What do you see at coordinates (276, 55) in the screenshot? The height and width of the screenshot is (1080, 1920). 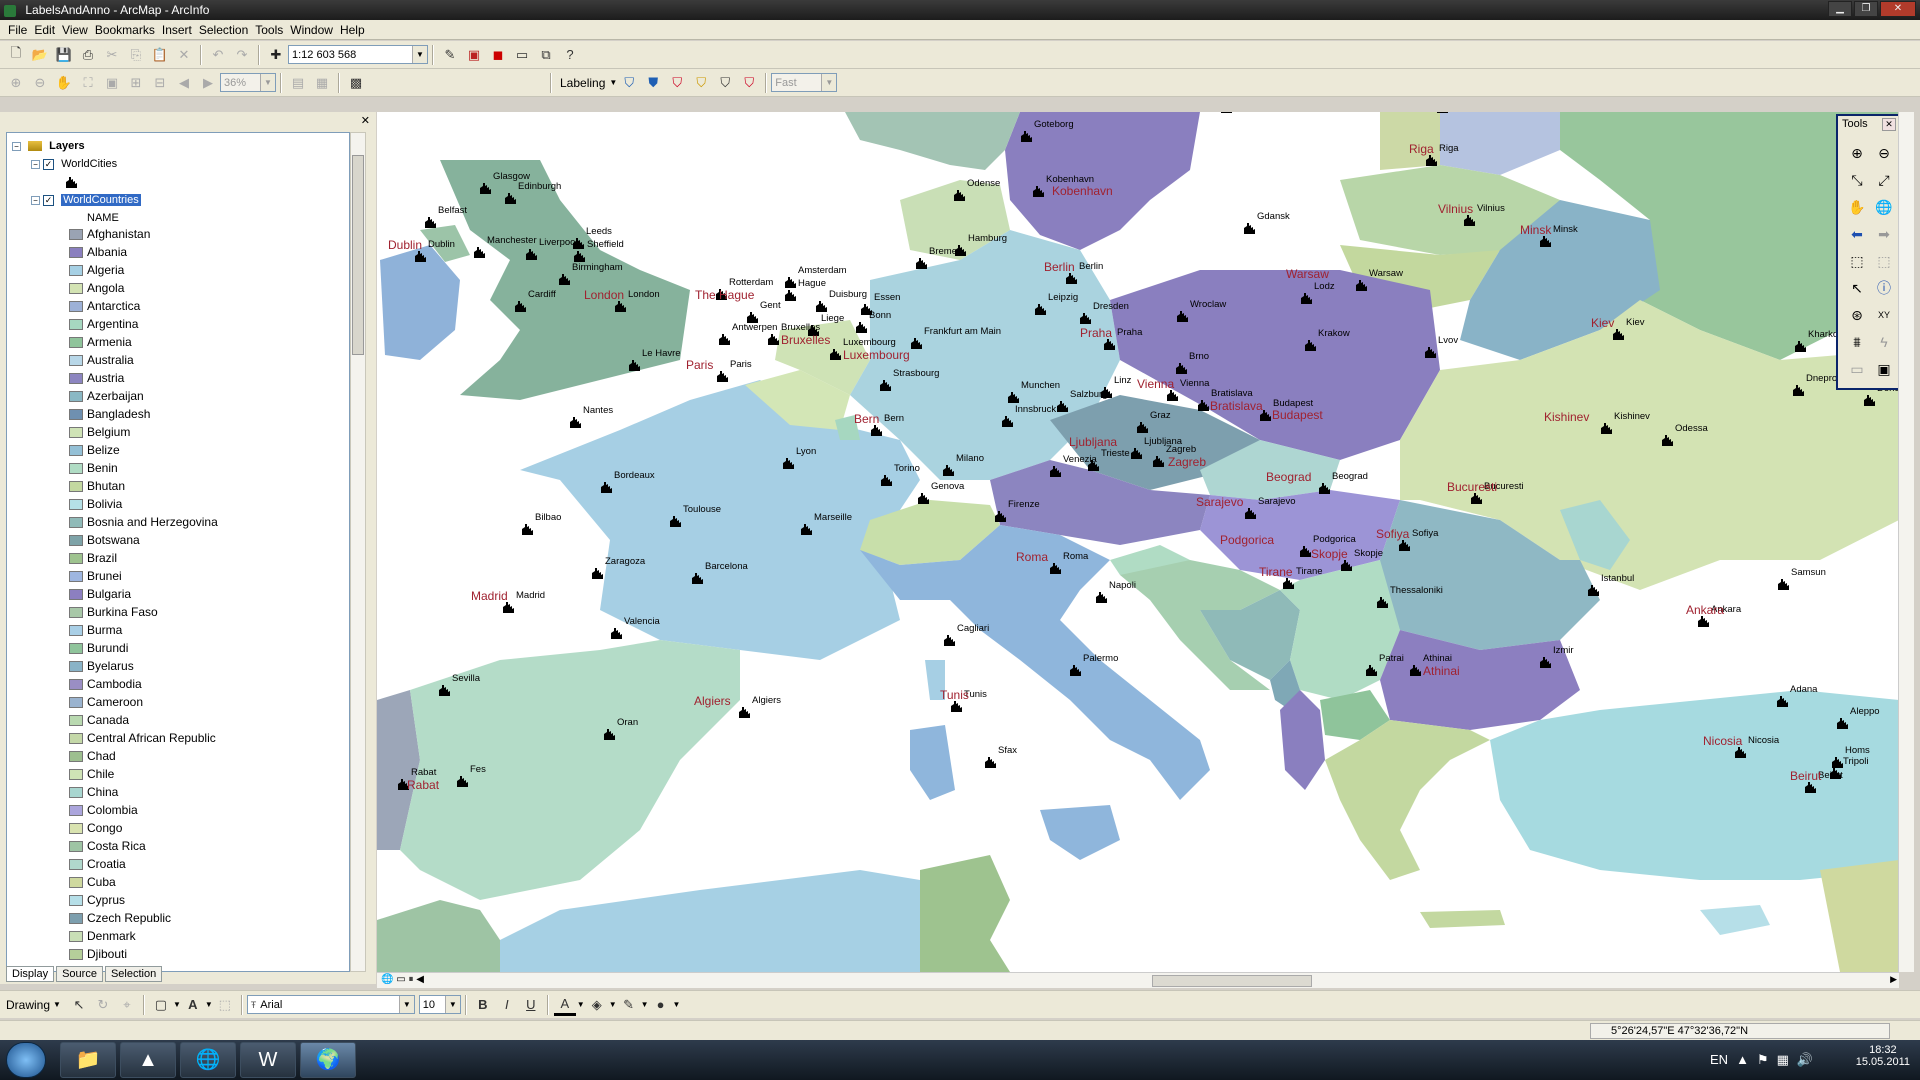 I see `add-data-icon: ✚` at bounding box center [276, 55].